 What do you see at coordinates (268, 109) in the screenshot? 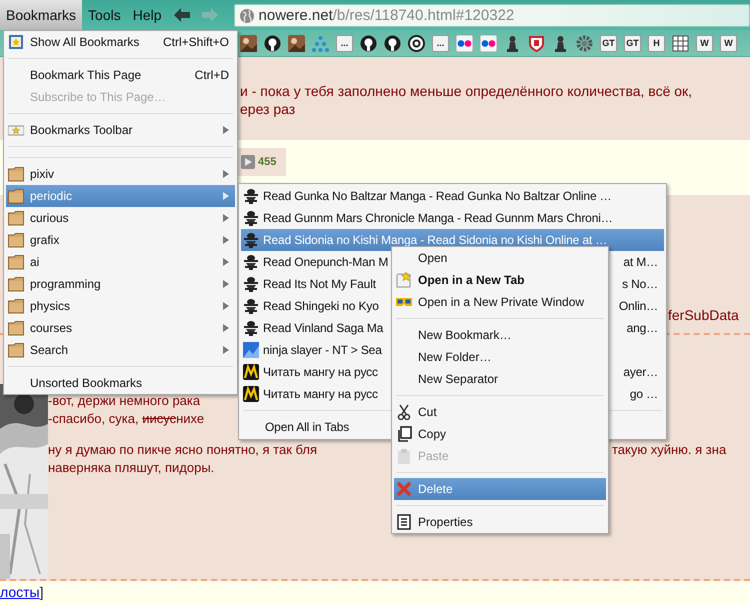
I see `post-text: ерез раз` at bounding box center [268, 109].